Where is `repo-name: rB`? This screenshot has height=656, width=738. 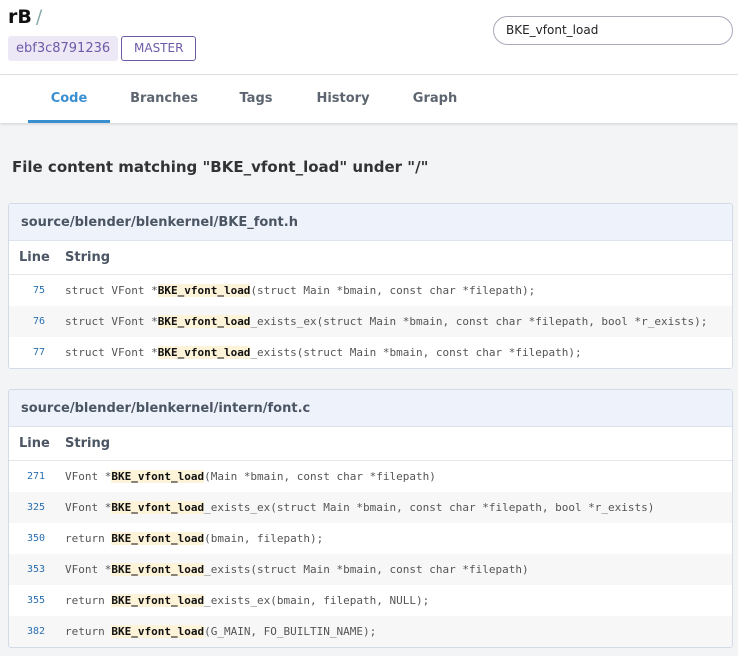 repo-name: rB is located at coordinates (20, 17).